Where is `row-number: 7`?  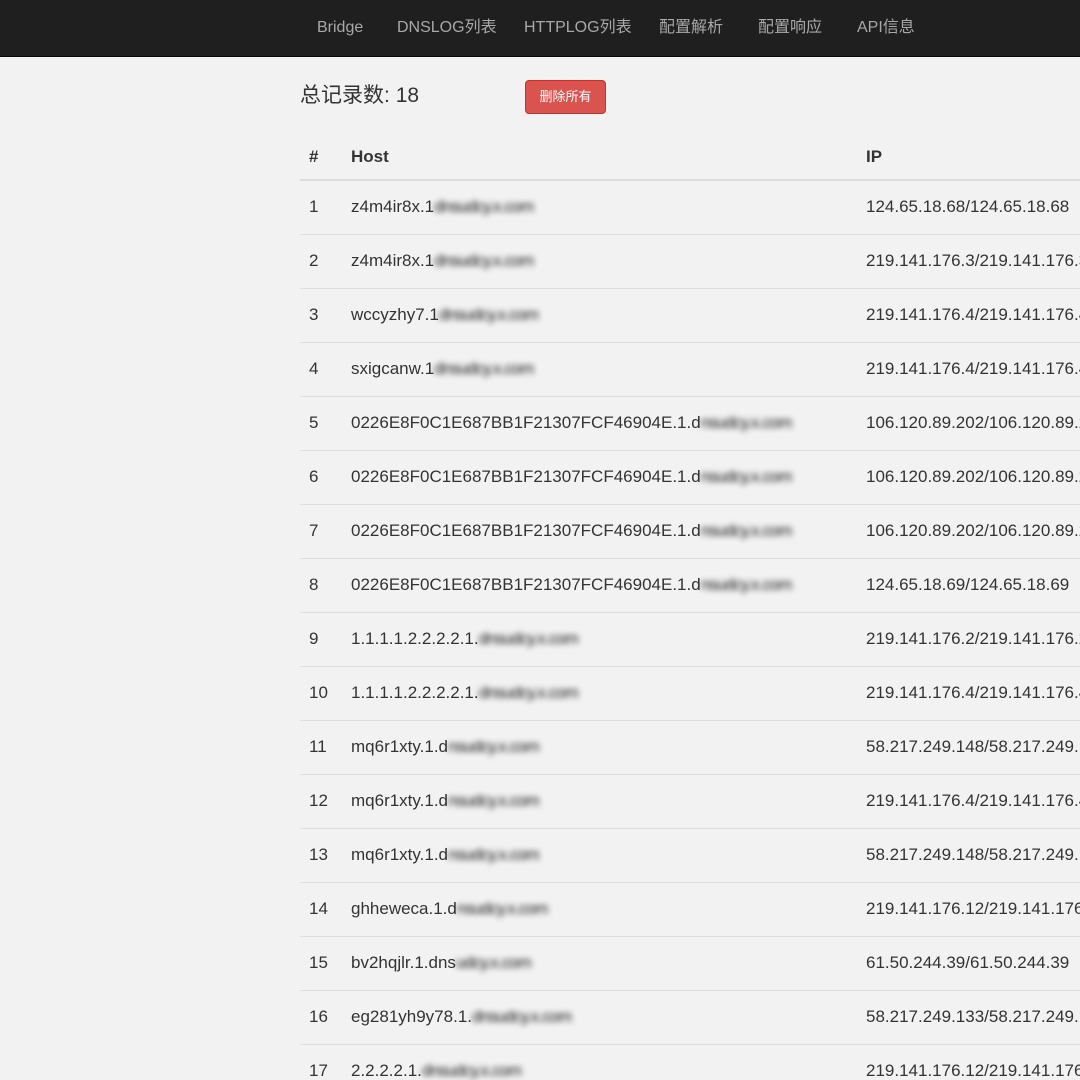
row-number: 7 is located at coordinates (325, 530).